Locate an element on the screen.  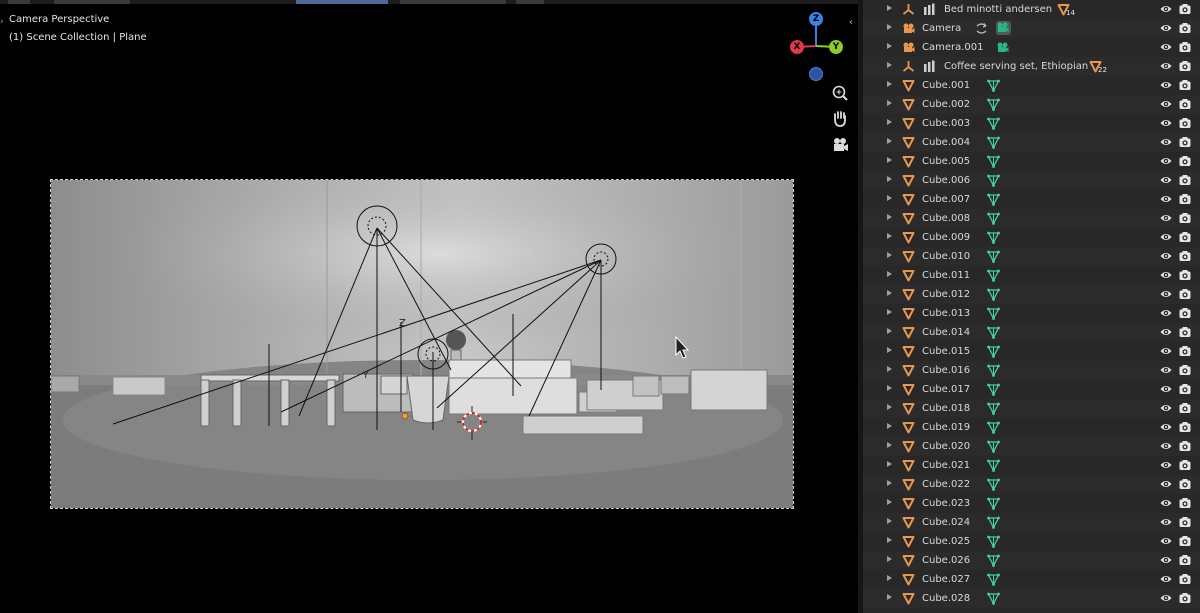
toolbar-toggle-icon: › is located at coordinates (2, 22).